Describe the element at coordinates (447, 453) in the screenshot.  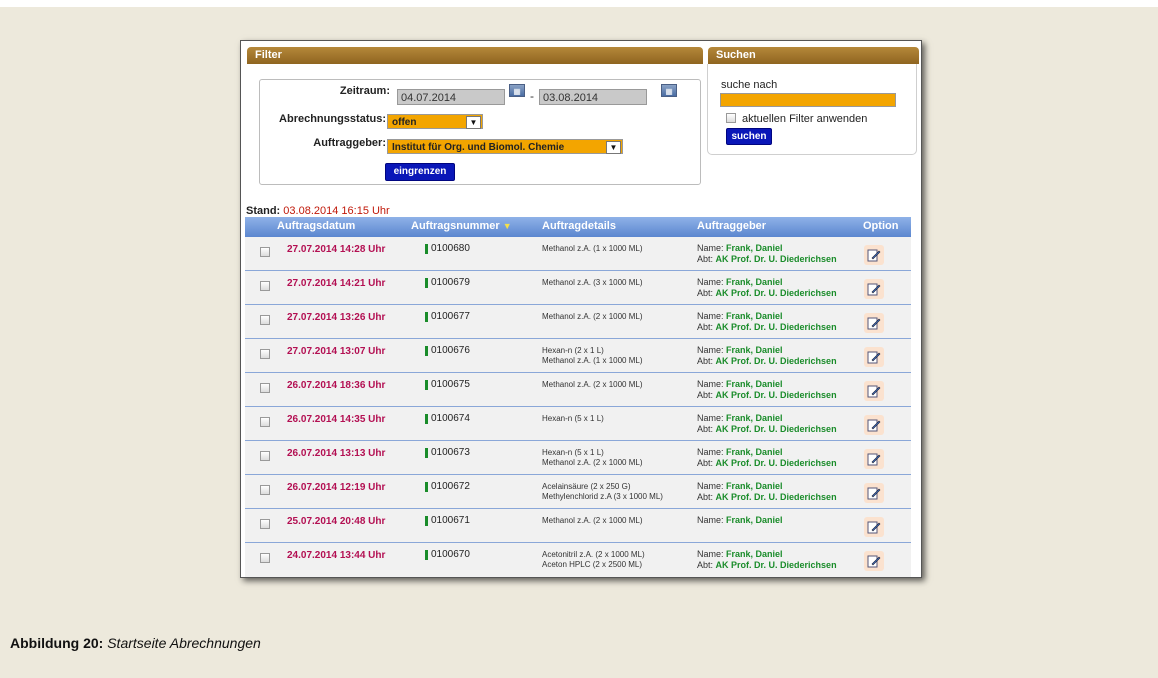
I see `row-number: 0100673` at that location.